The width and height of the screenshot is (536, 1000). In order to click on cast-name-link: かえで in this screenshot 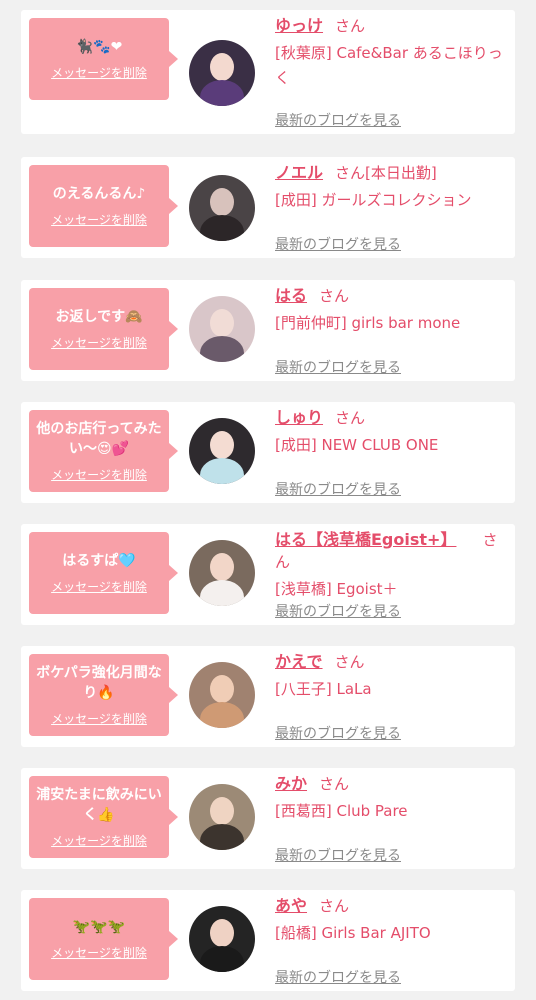, I will do `click(299, 661)`.